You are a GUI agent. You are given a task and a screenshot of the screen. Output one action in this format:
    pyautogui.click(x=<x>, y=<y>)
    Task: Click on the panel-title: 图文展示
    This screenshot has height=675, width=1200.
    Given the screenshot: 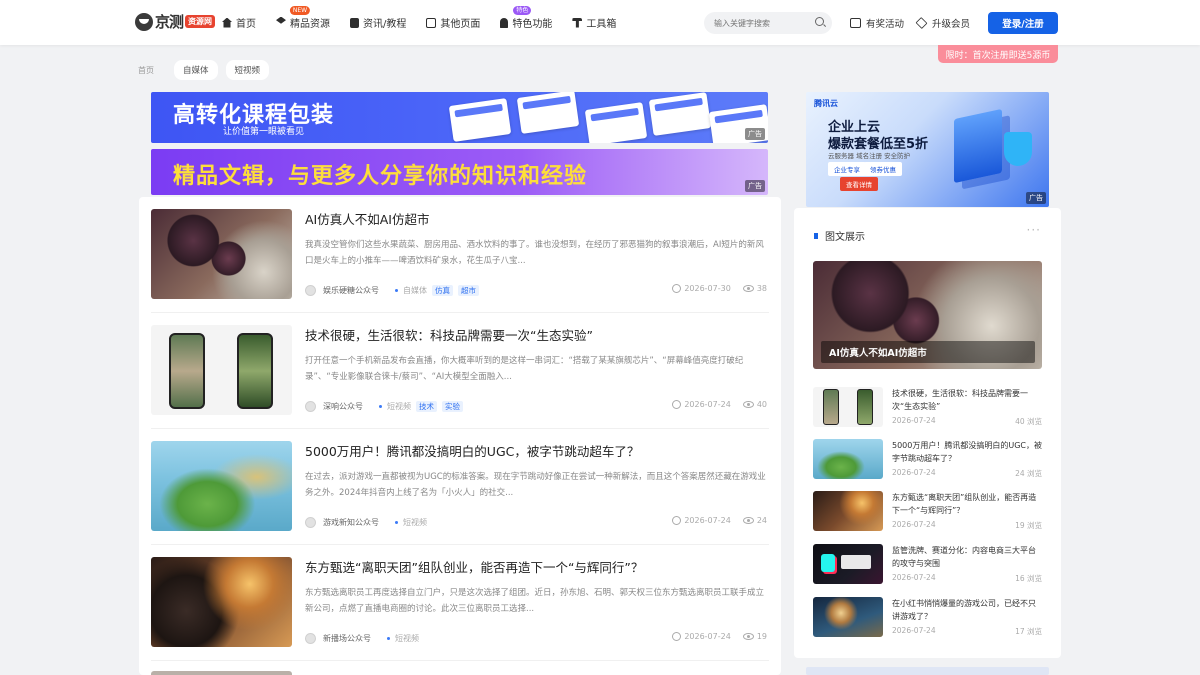 What is the action you would take?
    pyautogui.click(x=845, y=237)
    